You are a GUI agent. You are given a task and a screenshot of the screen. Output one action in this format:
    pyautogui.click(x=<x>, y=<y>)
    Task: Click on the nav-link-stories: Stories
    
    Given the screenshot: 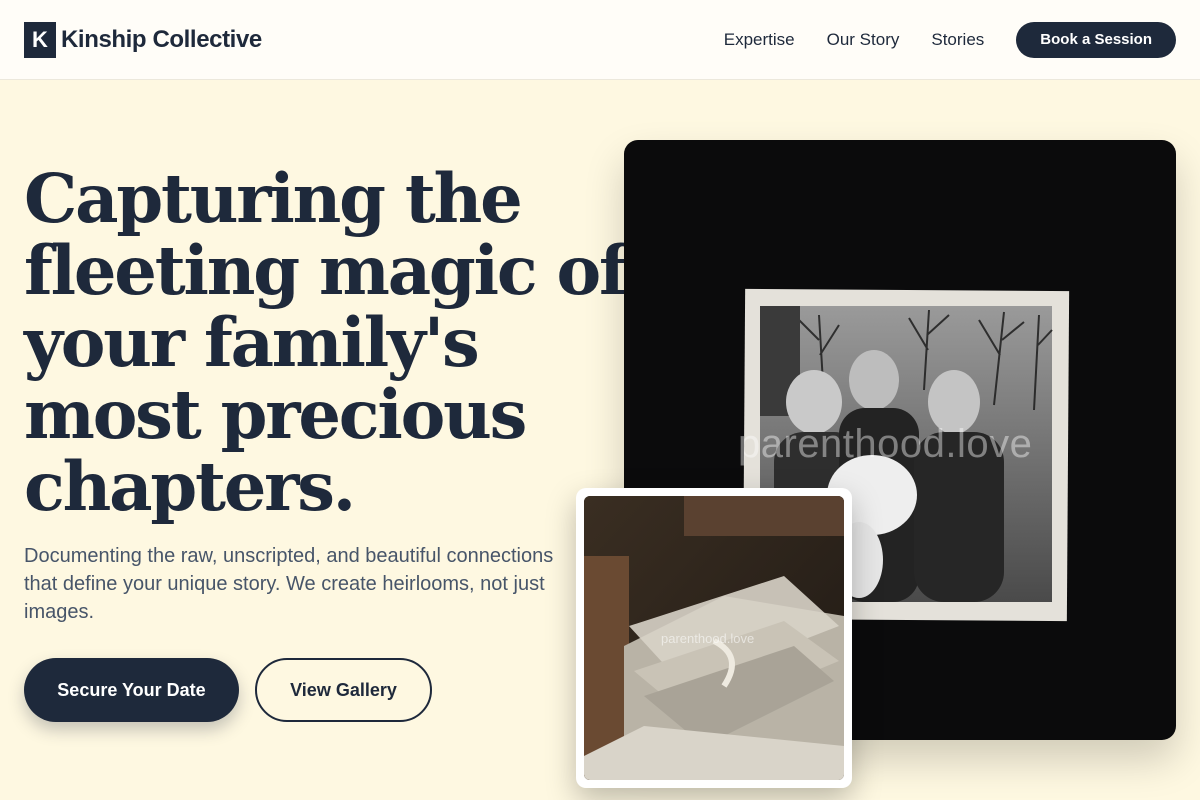 What is the action you would take?
    pyautogui.click(x=957, y=40)
    